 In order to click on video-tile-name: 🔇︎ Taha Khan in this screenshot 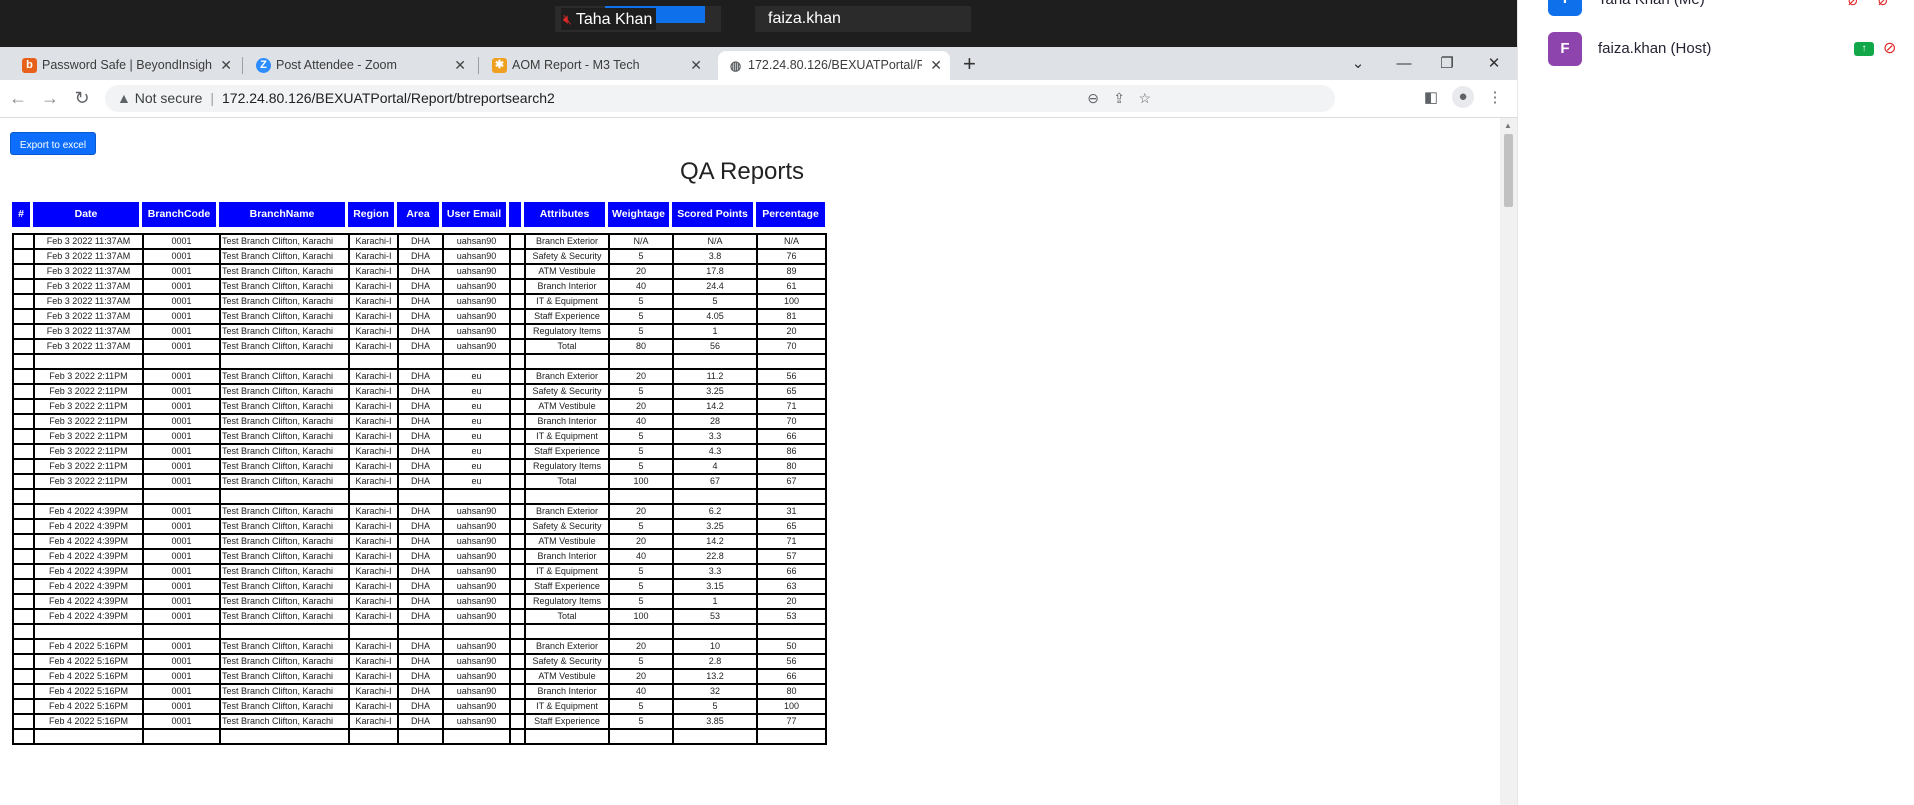, I will do `click(609, 19)`.